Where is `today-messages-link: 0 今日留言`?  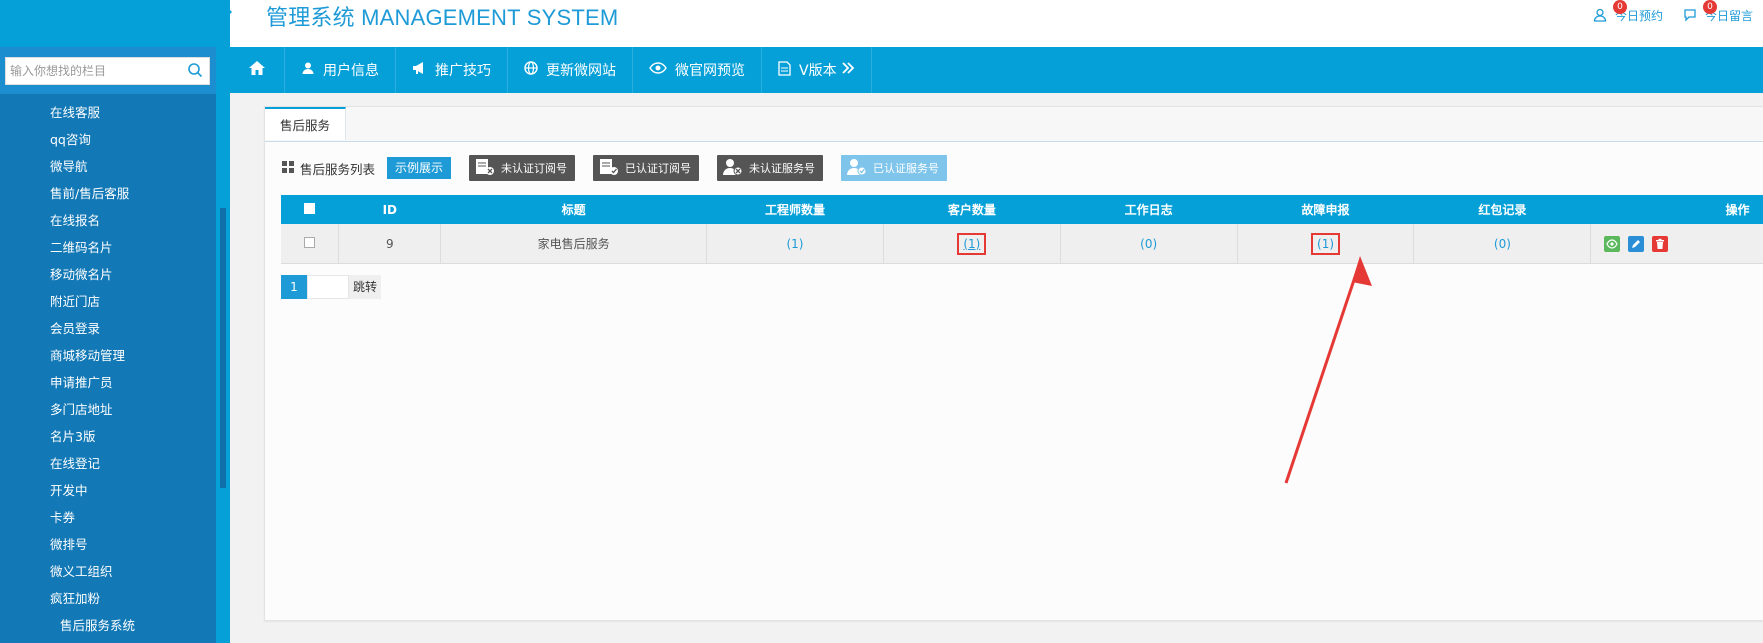 today-messages-link: 0 今日留言 is located at coordinates (1717, 12).